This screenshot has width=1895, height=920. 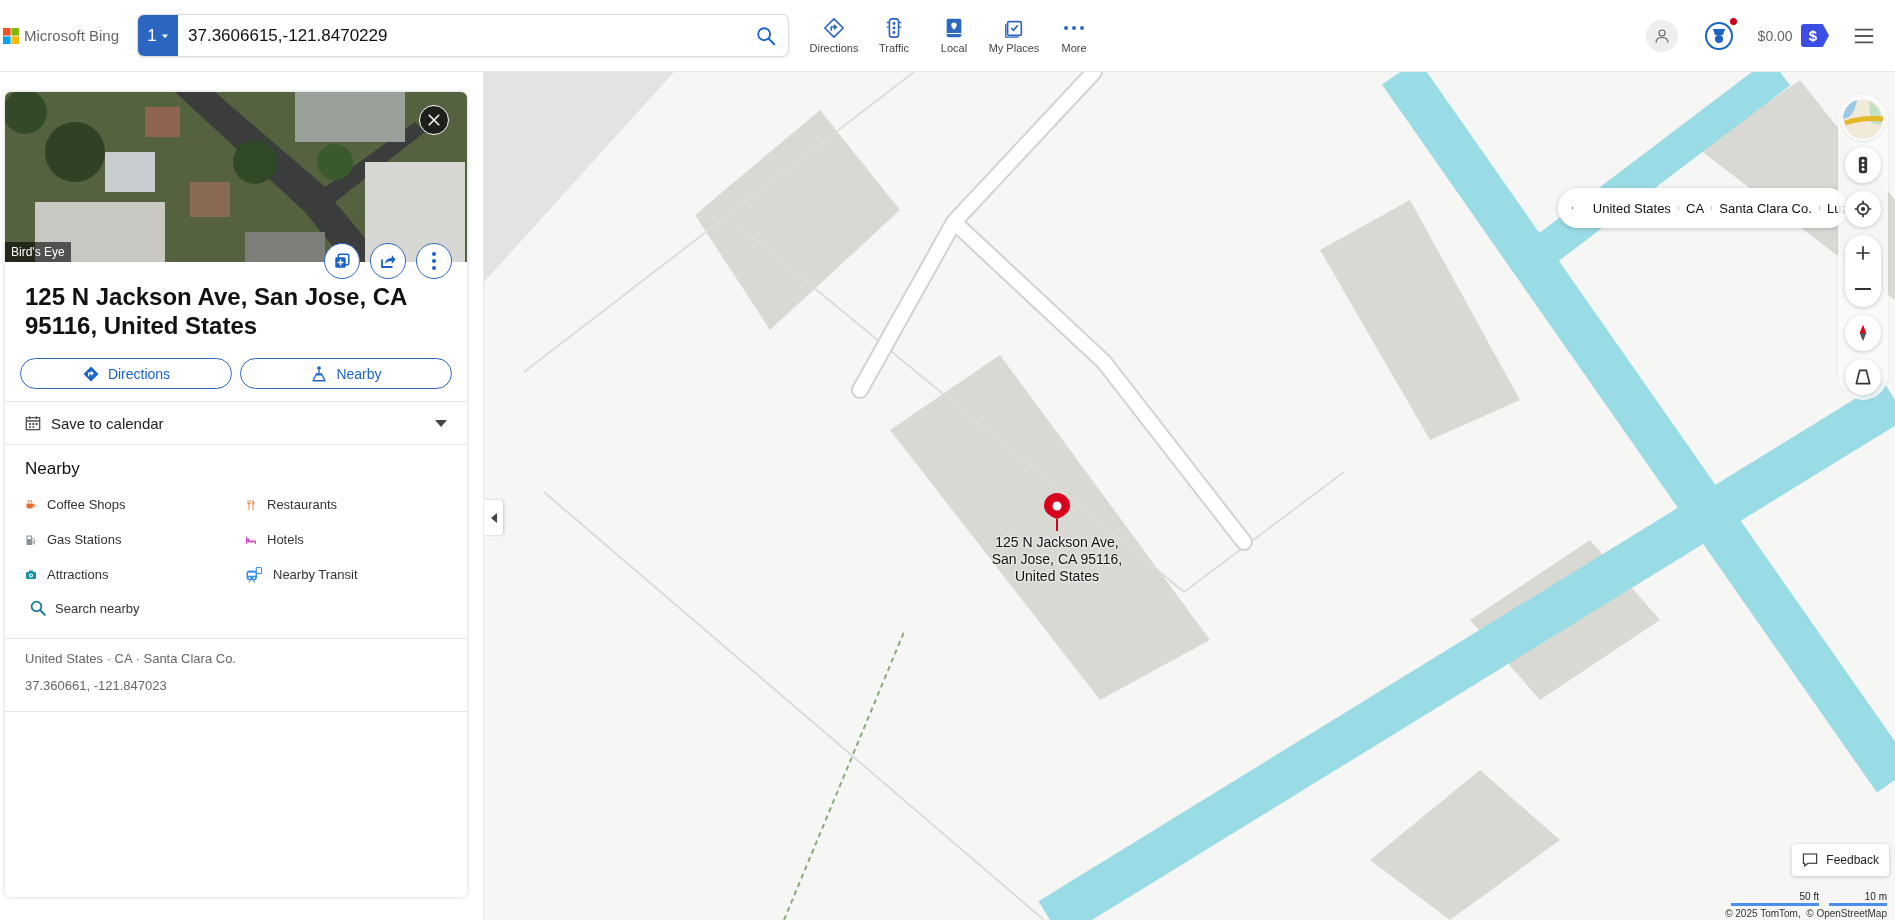 What do you see at coordinates (1806, 913) in the screenshot?
I see `copyright-text: © 2025 TomTom, © OpenStreetMap` at bounding box center [1806, 913].